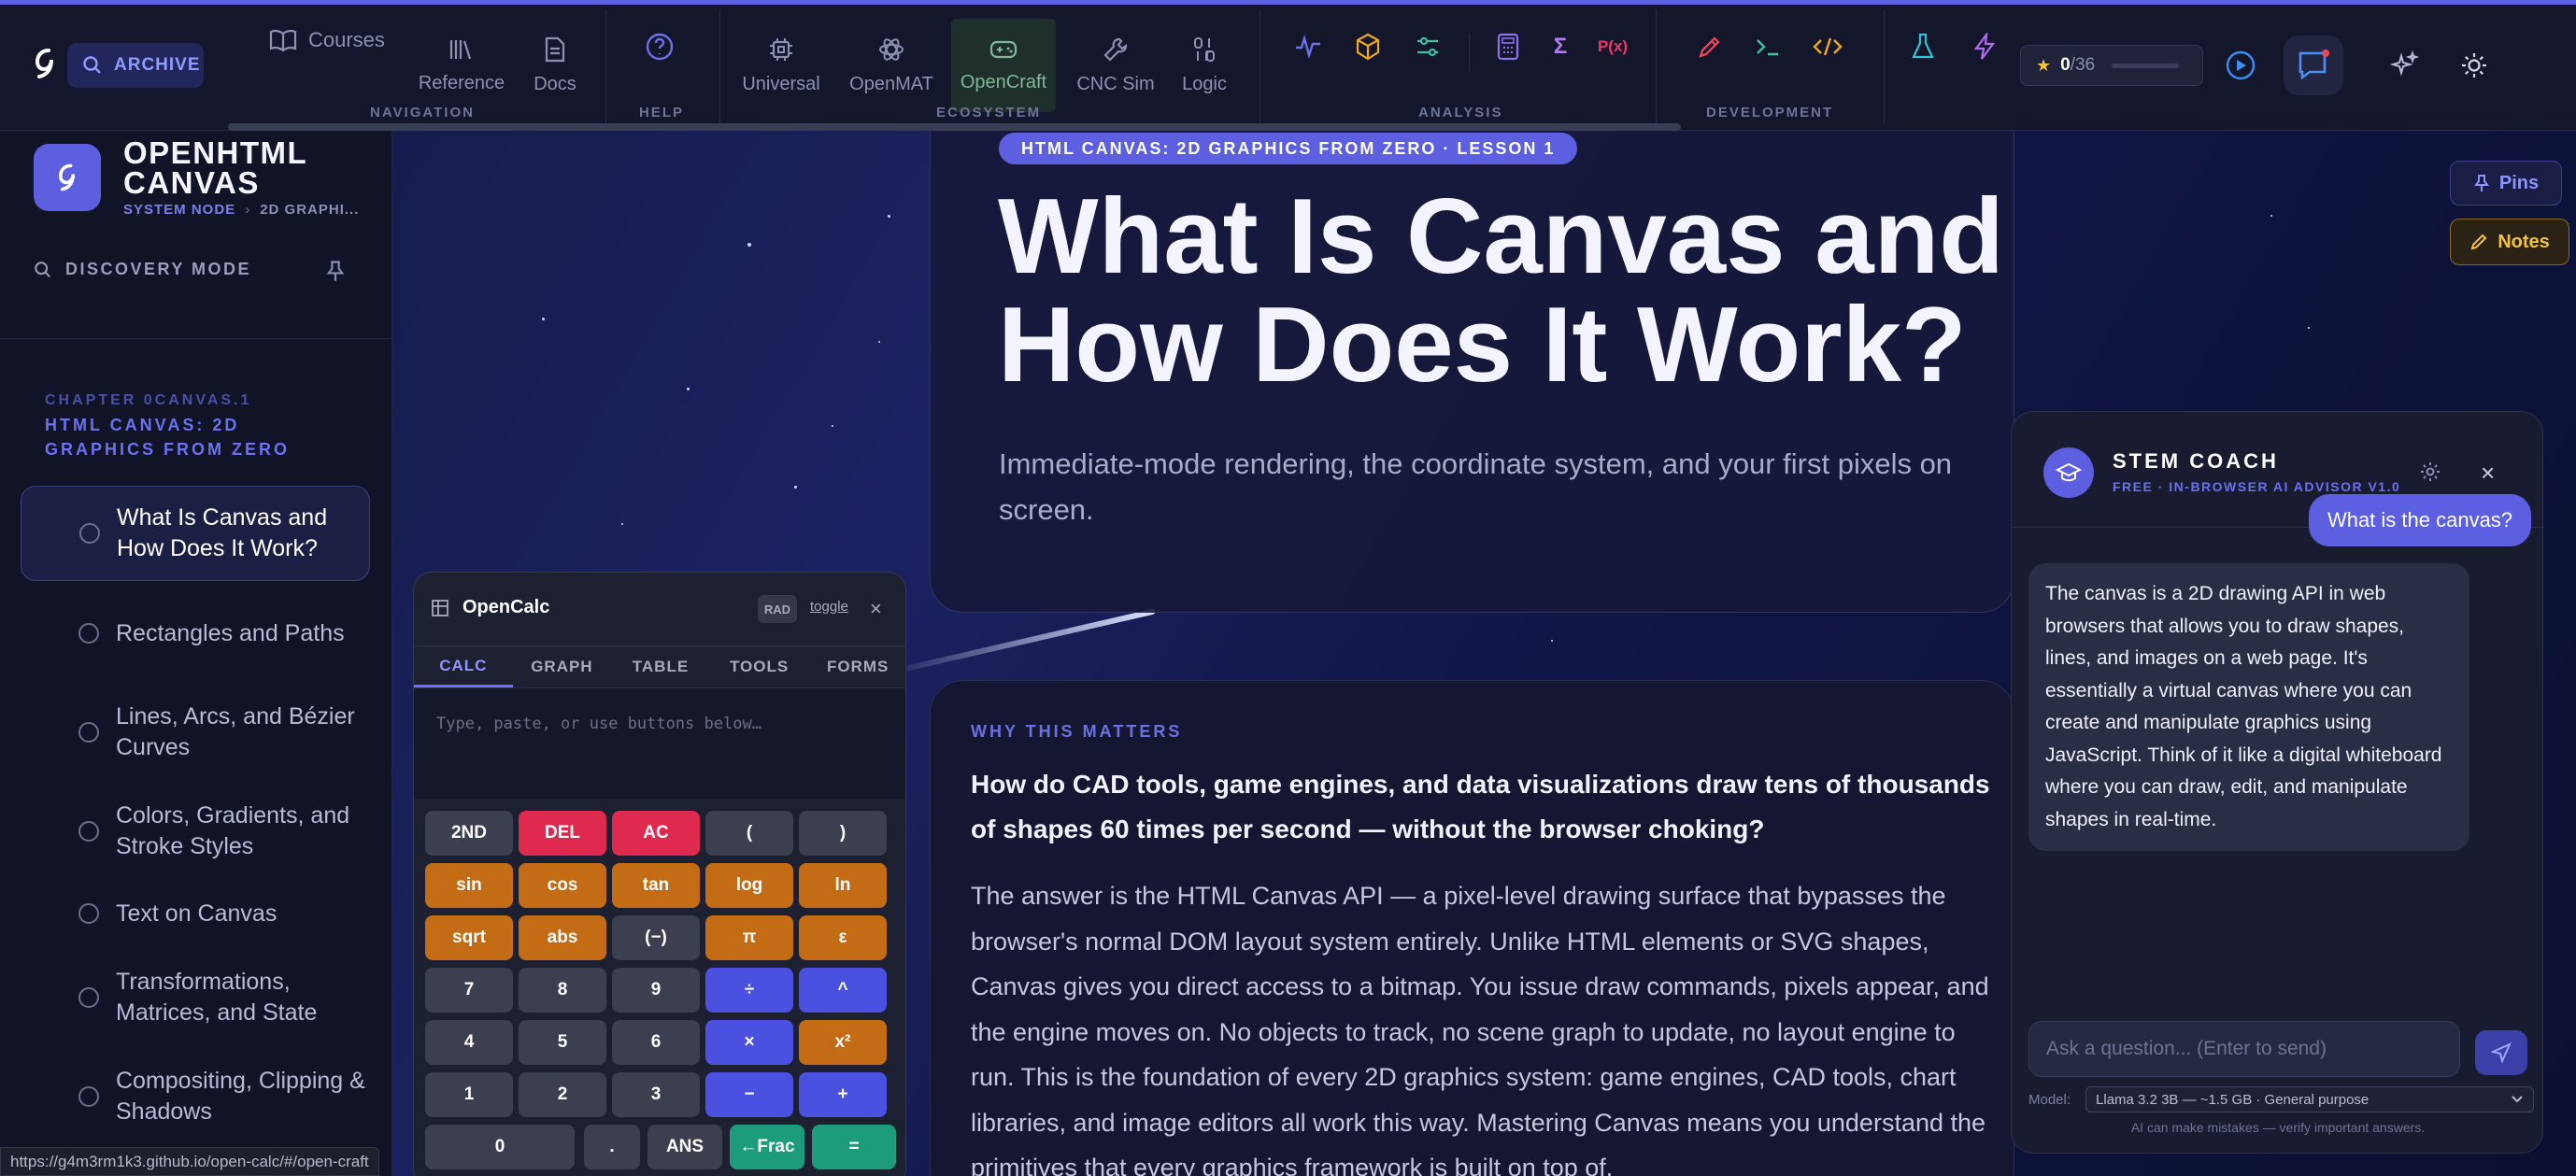 This screenshot has height=1176, width=2576. I want to click on nav-separator, so click(1469, 52).